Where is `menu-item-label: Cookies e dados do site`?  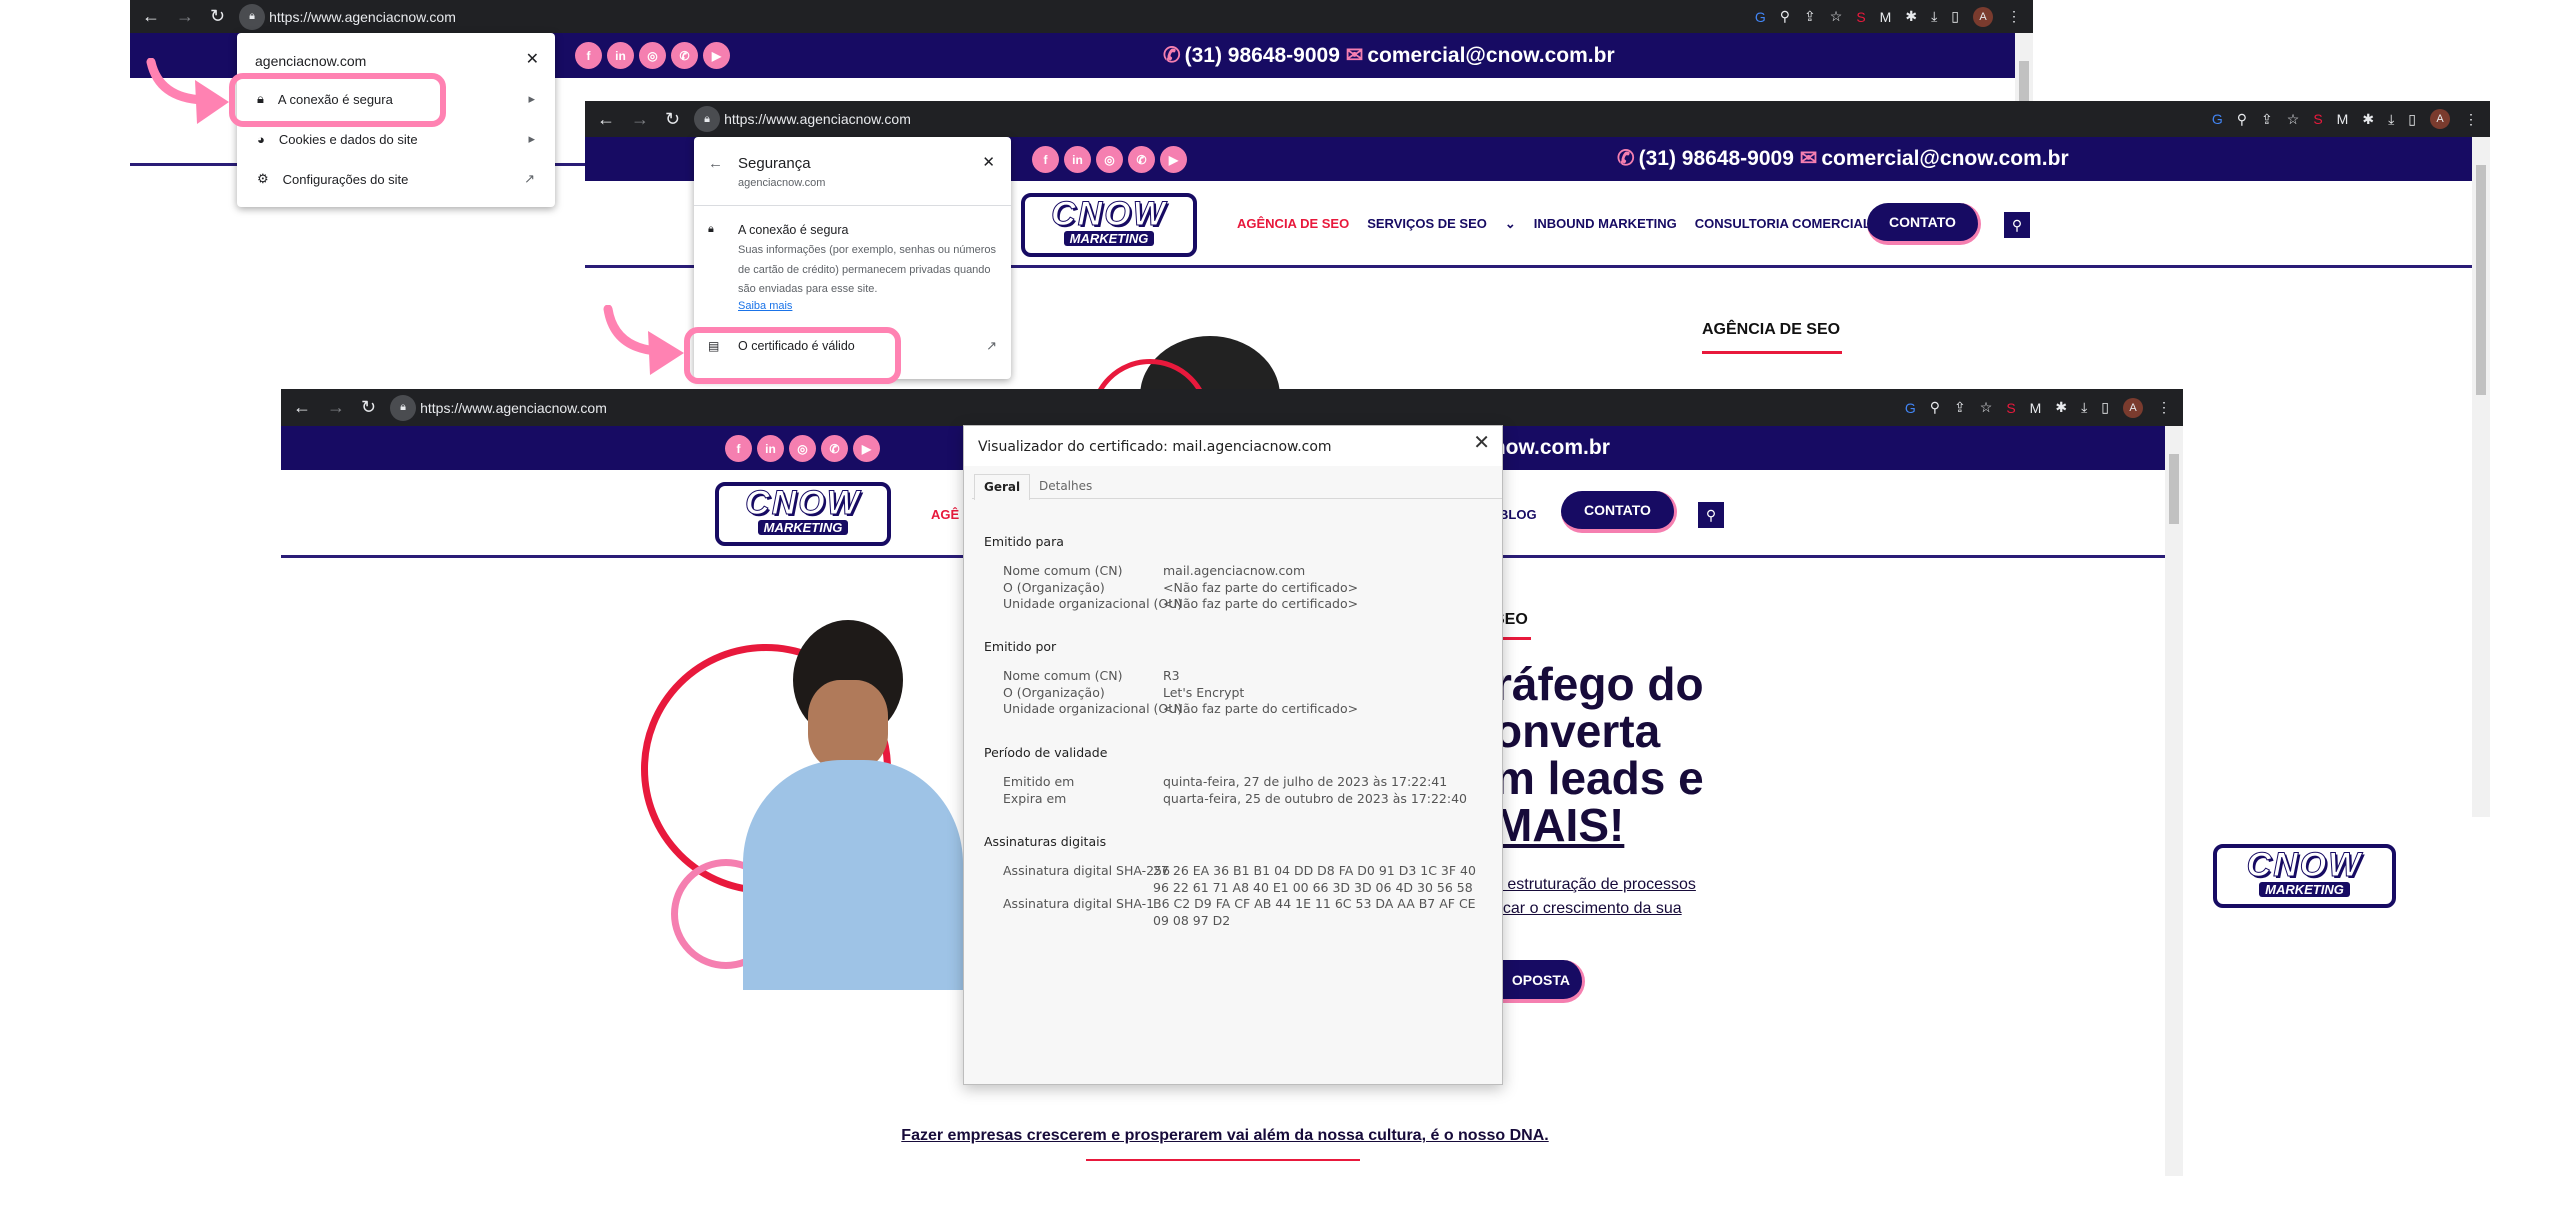
menu-item-label: Cookies e dados do site is located at coordinates (348, 139).